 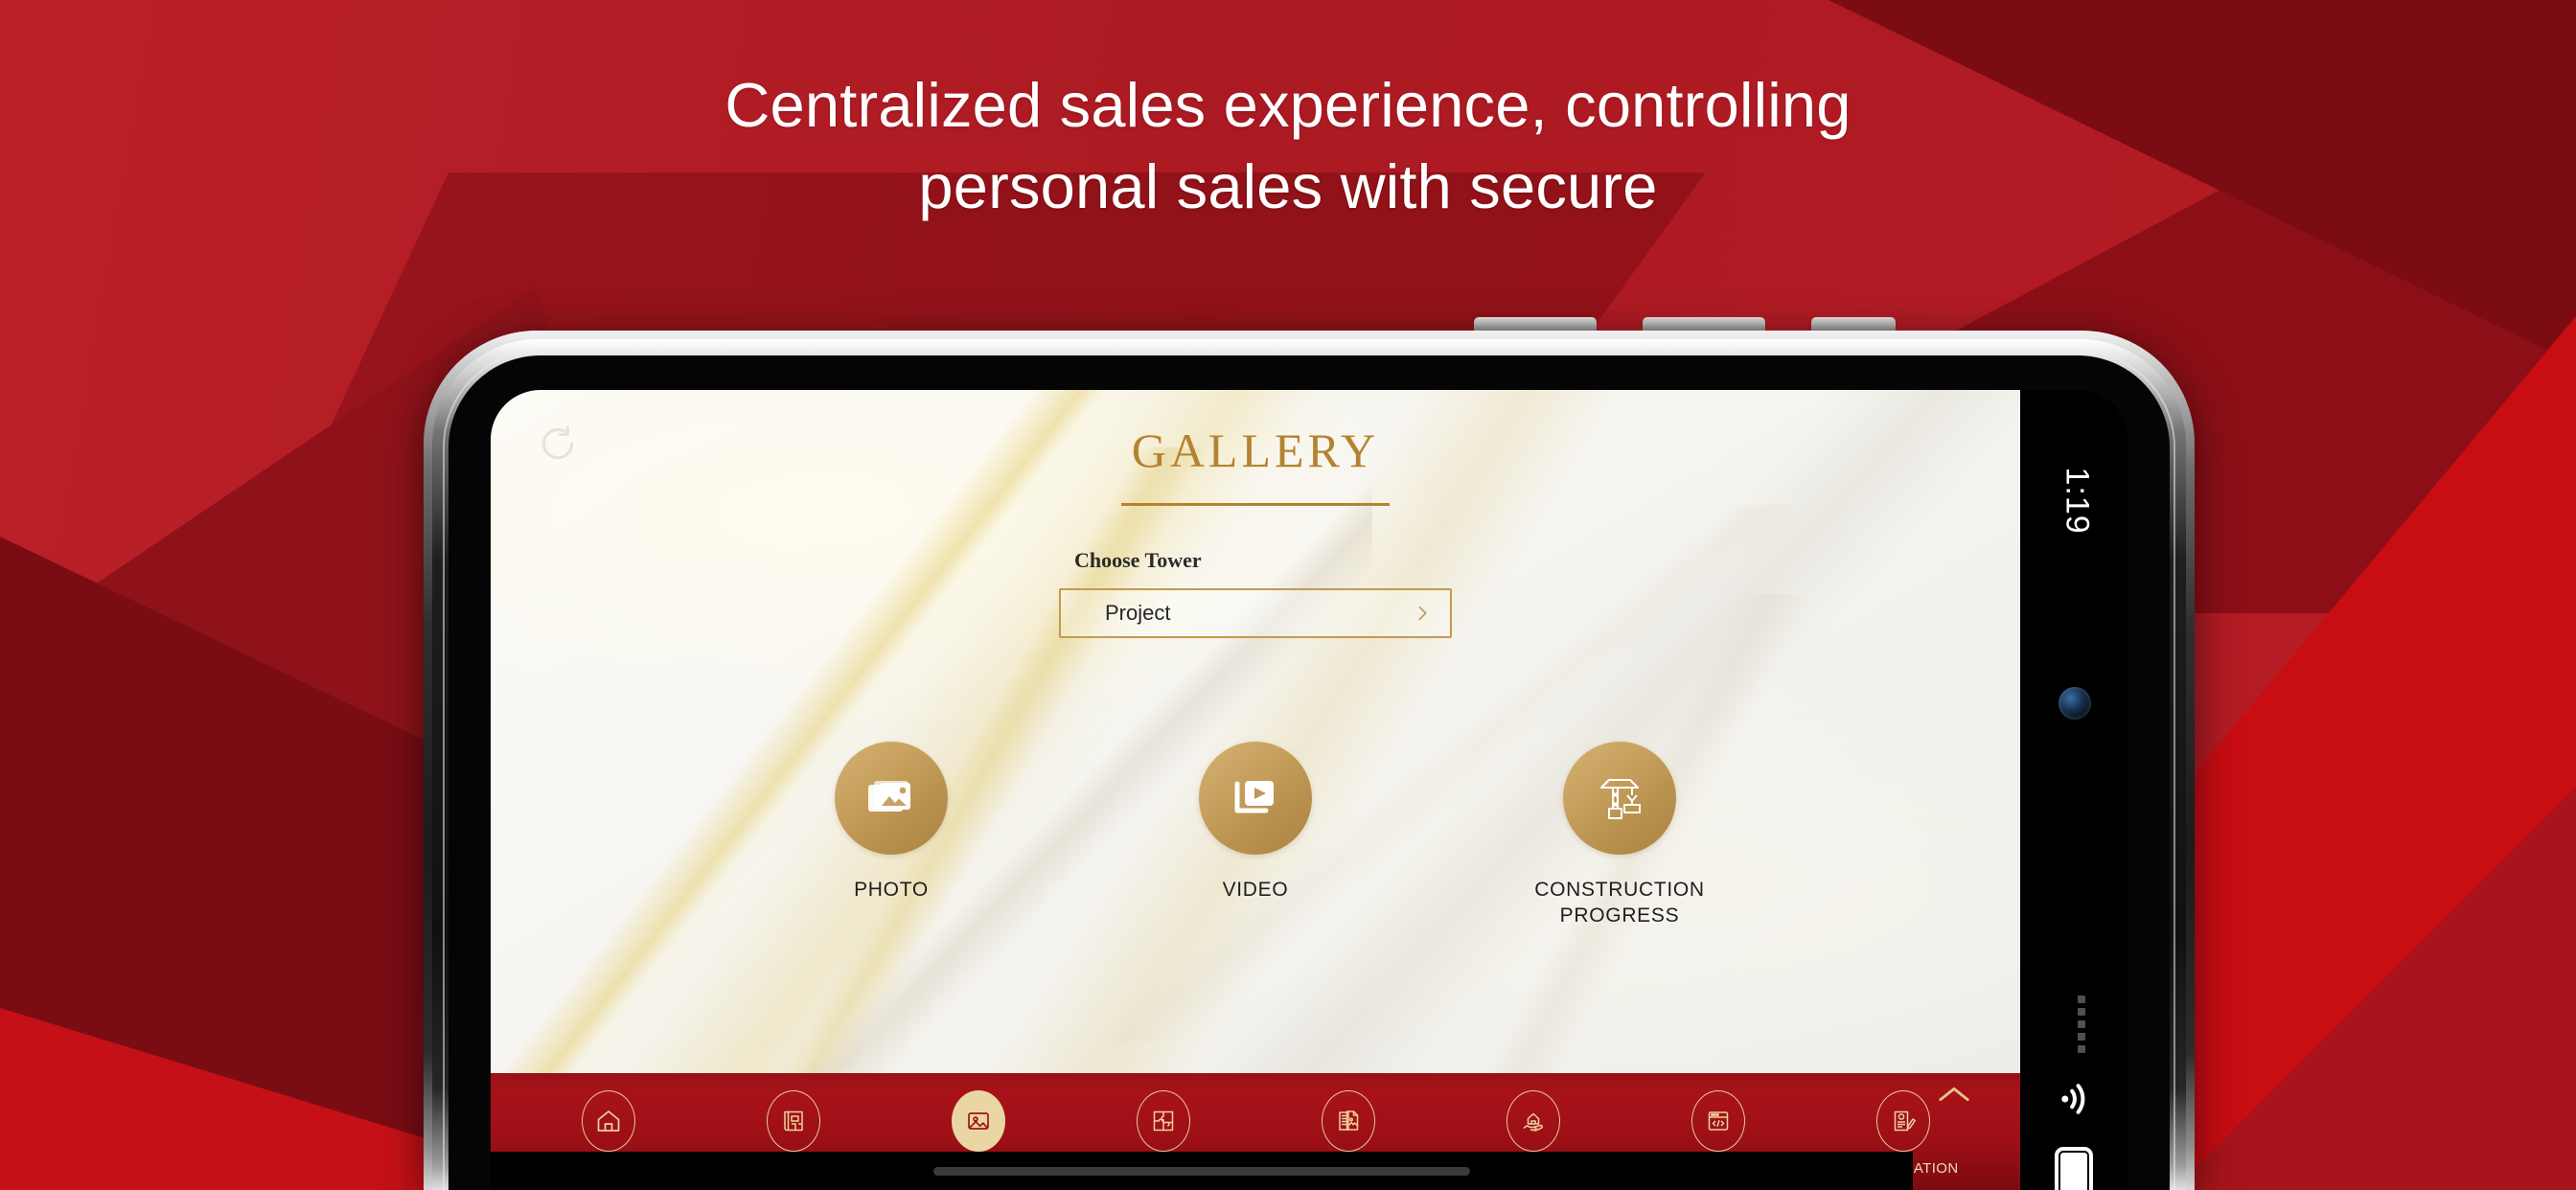 I want to click on photo-stack-icon, so click(x=889, y=796).